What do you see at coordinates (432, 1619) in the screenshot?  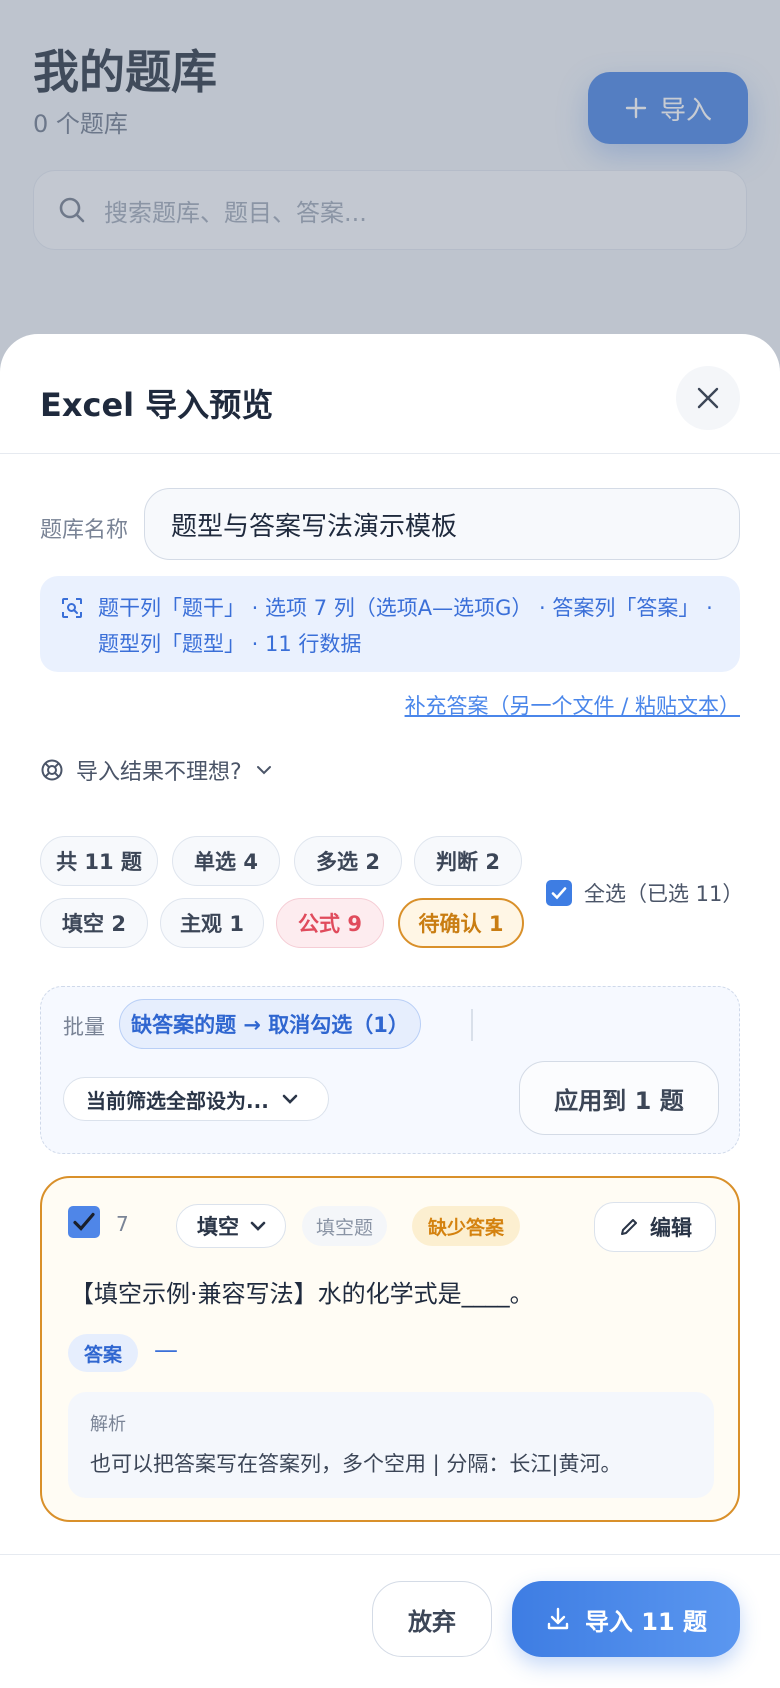 I see `discard-button: 放弃` at bounding box center [432, 1619].